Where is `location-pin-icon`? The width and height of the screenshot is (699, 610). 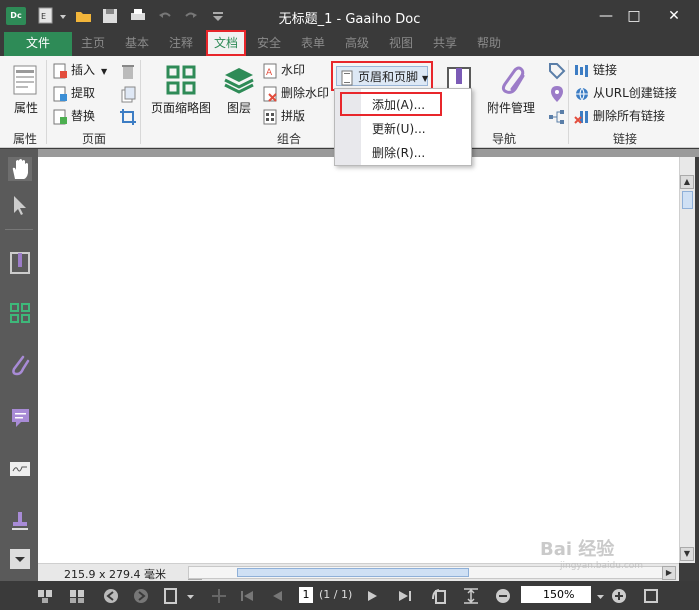
location-pin-icon is located at coordinates (557, 94).